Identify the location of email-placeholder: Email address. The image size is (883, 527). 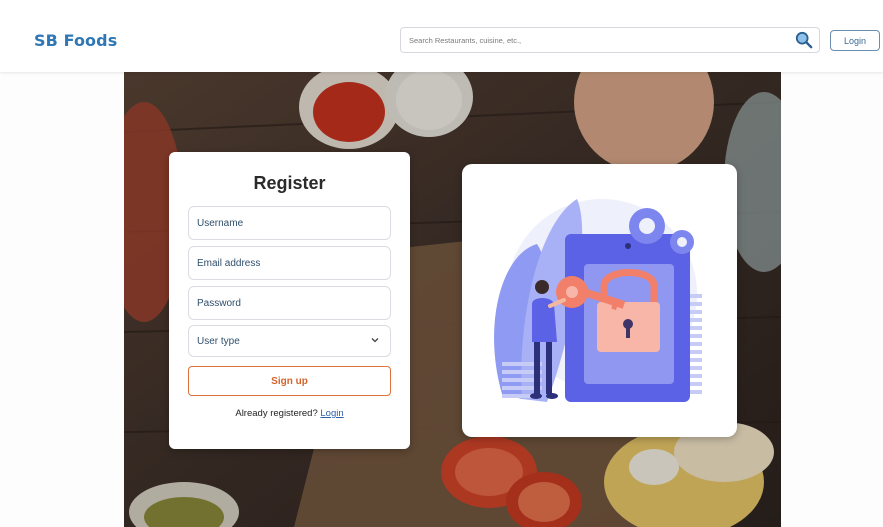
(229, 263).